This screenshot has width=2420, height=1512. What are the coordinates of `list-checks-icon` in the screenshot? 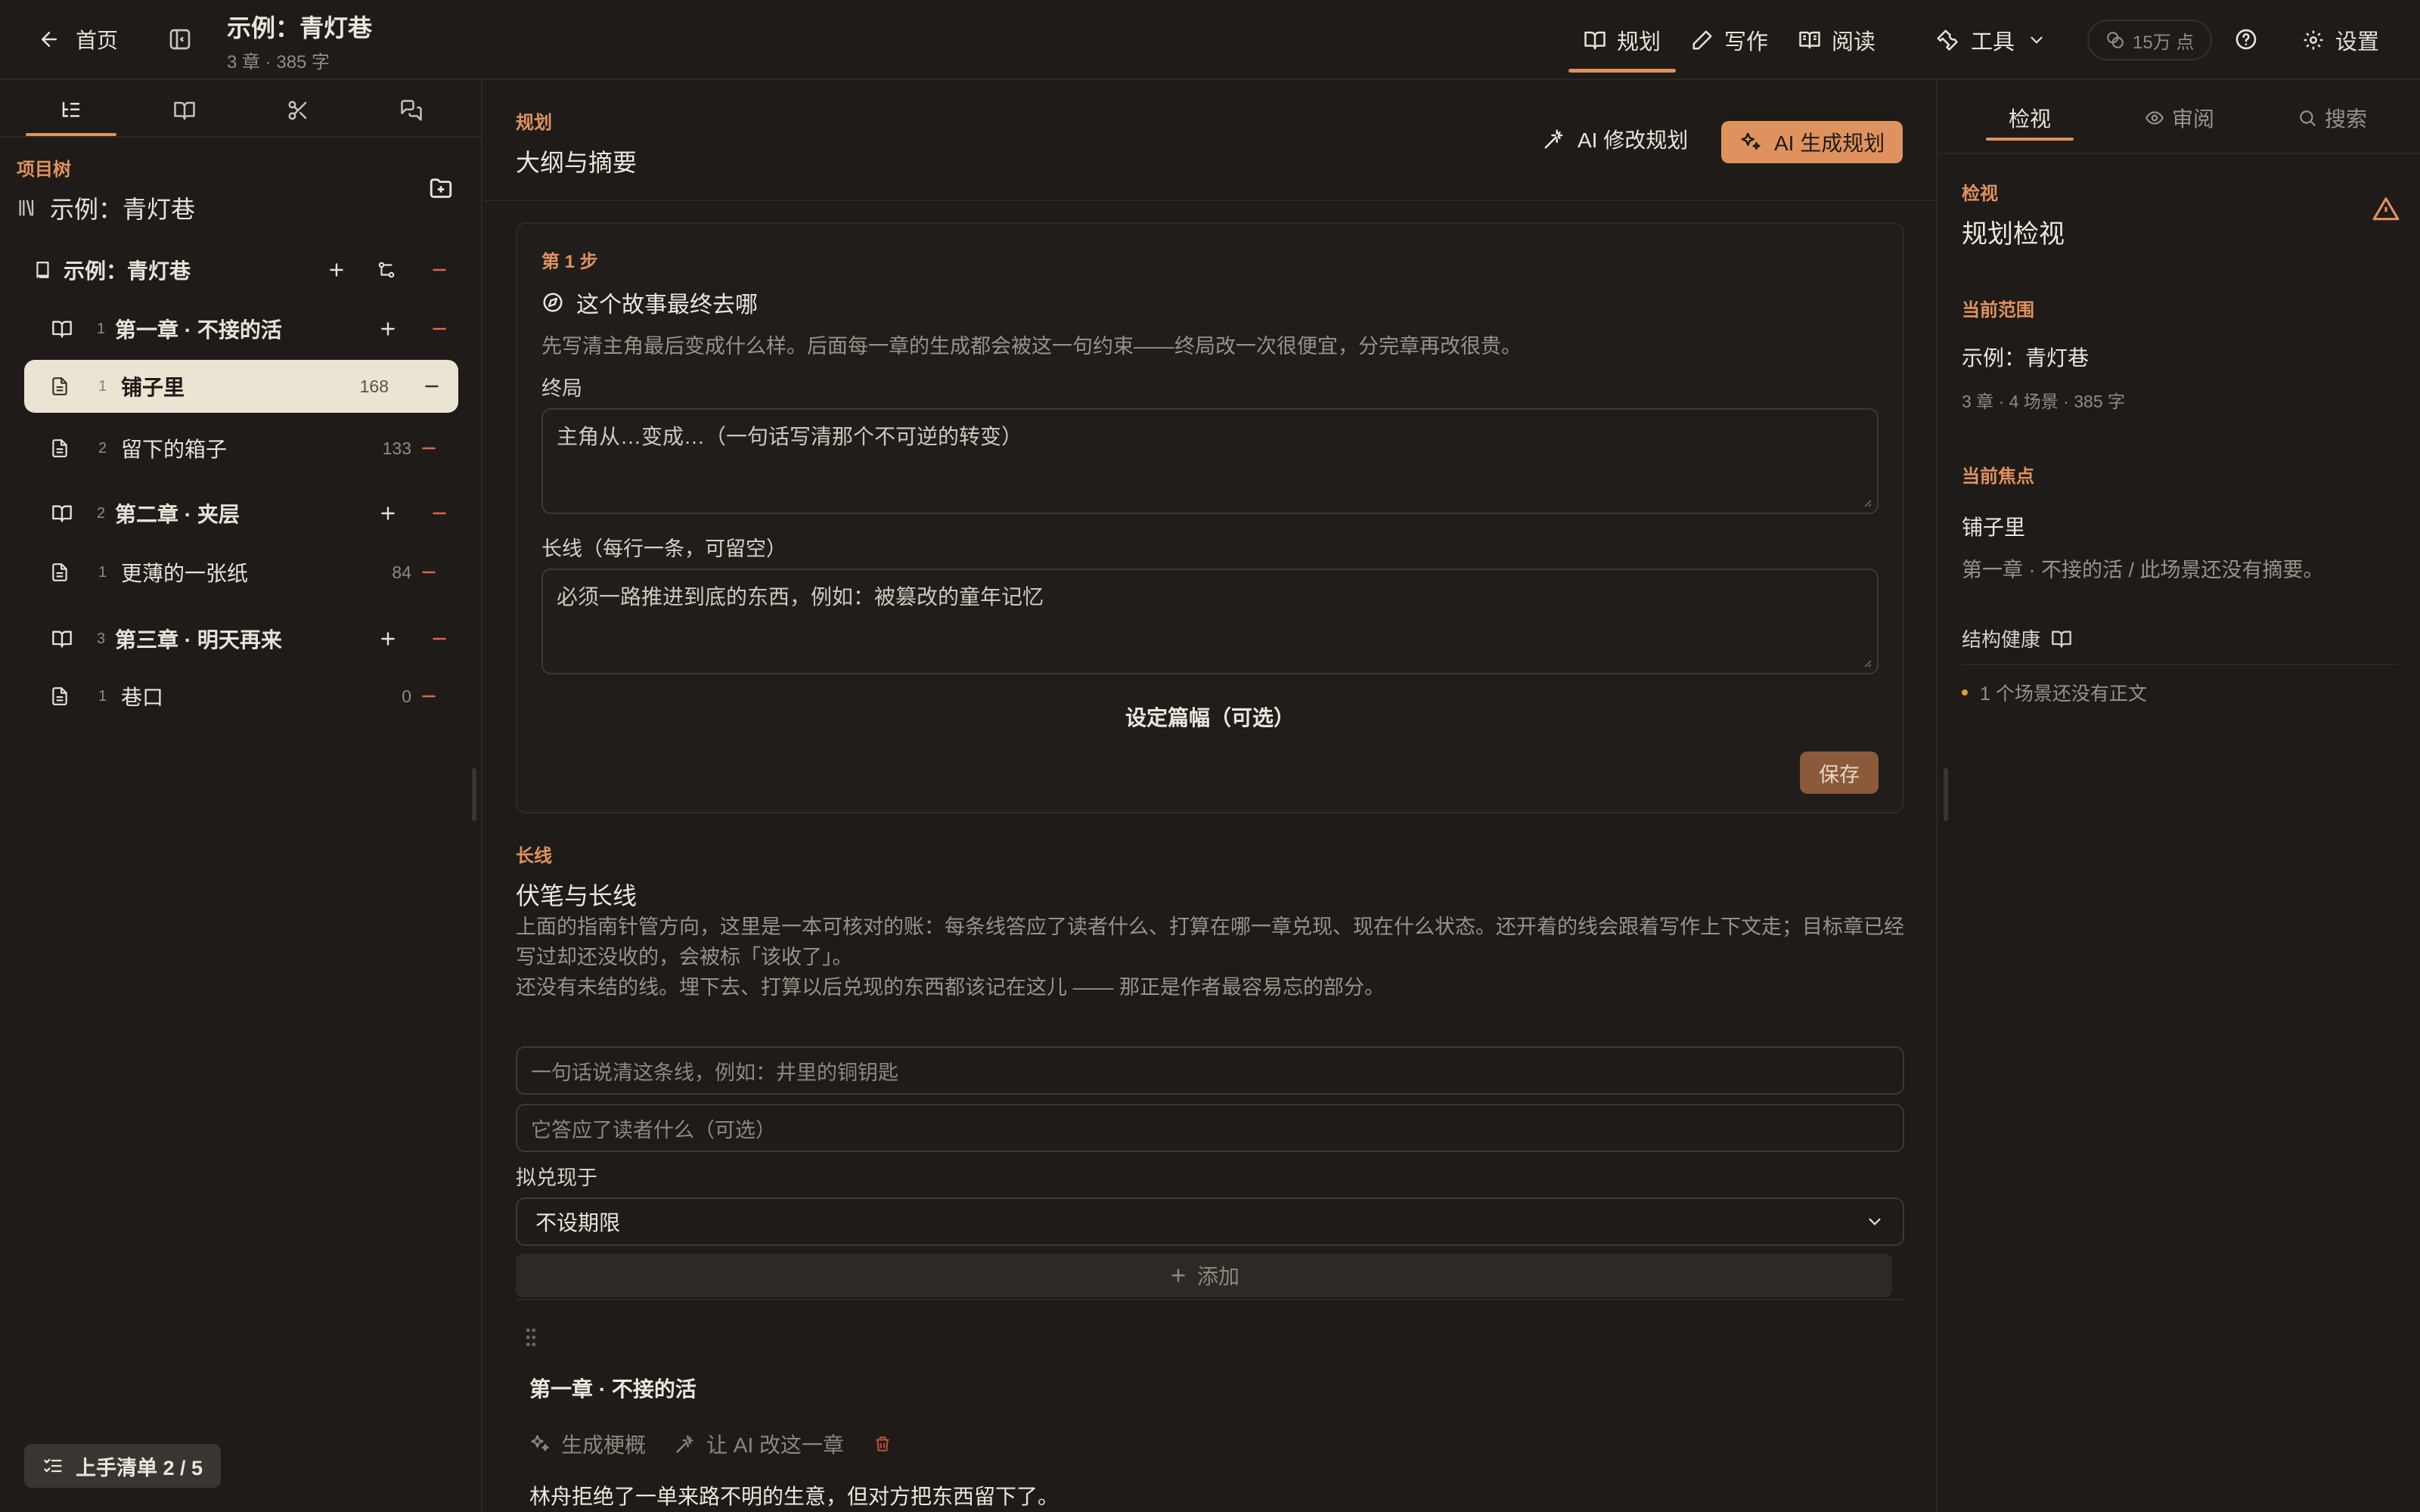 It's located at (53, 1465).